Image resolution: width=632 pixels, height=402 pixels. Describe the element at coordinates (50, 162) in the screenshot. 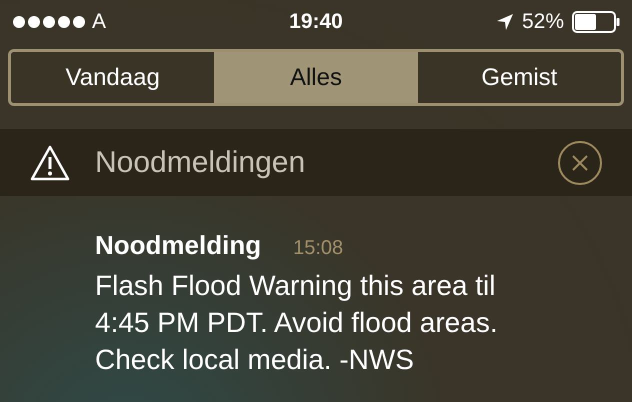

I see `warning-icon` at that location.